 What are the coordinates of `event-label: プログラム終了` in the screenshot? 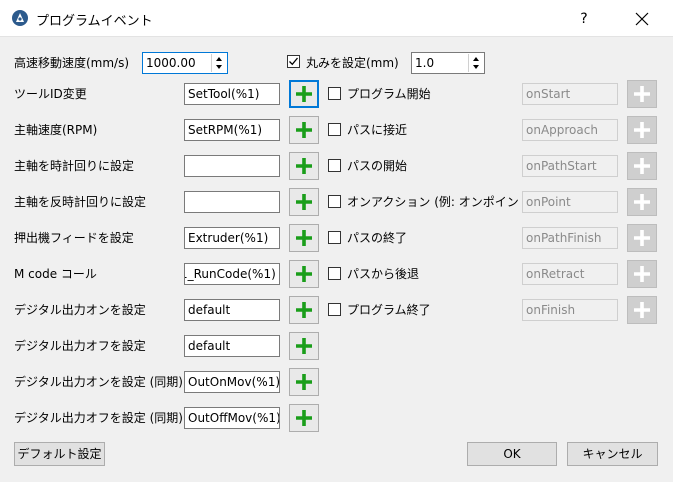 It's located at (389, 310).